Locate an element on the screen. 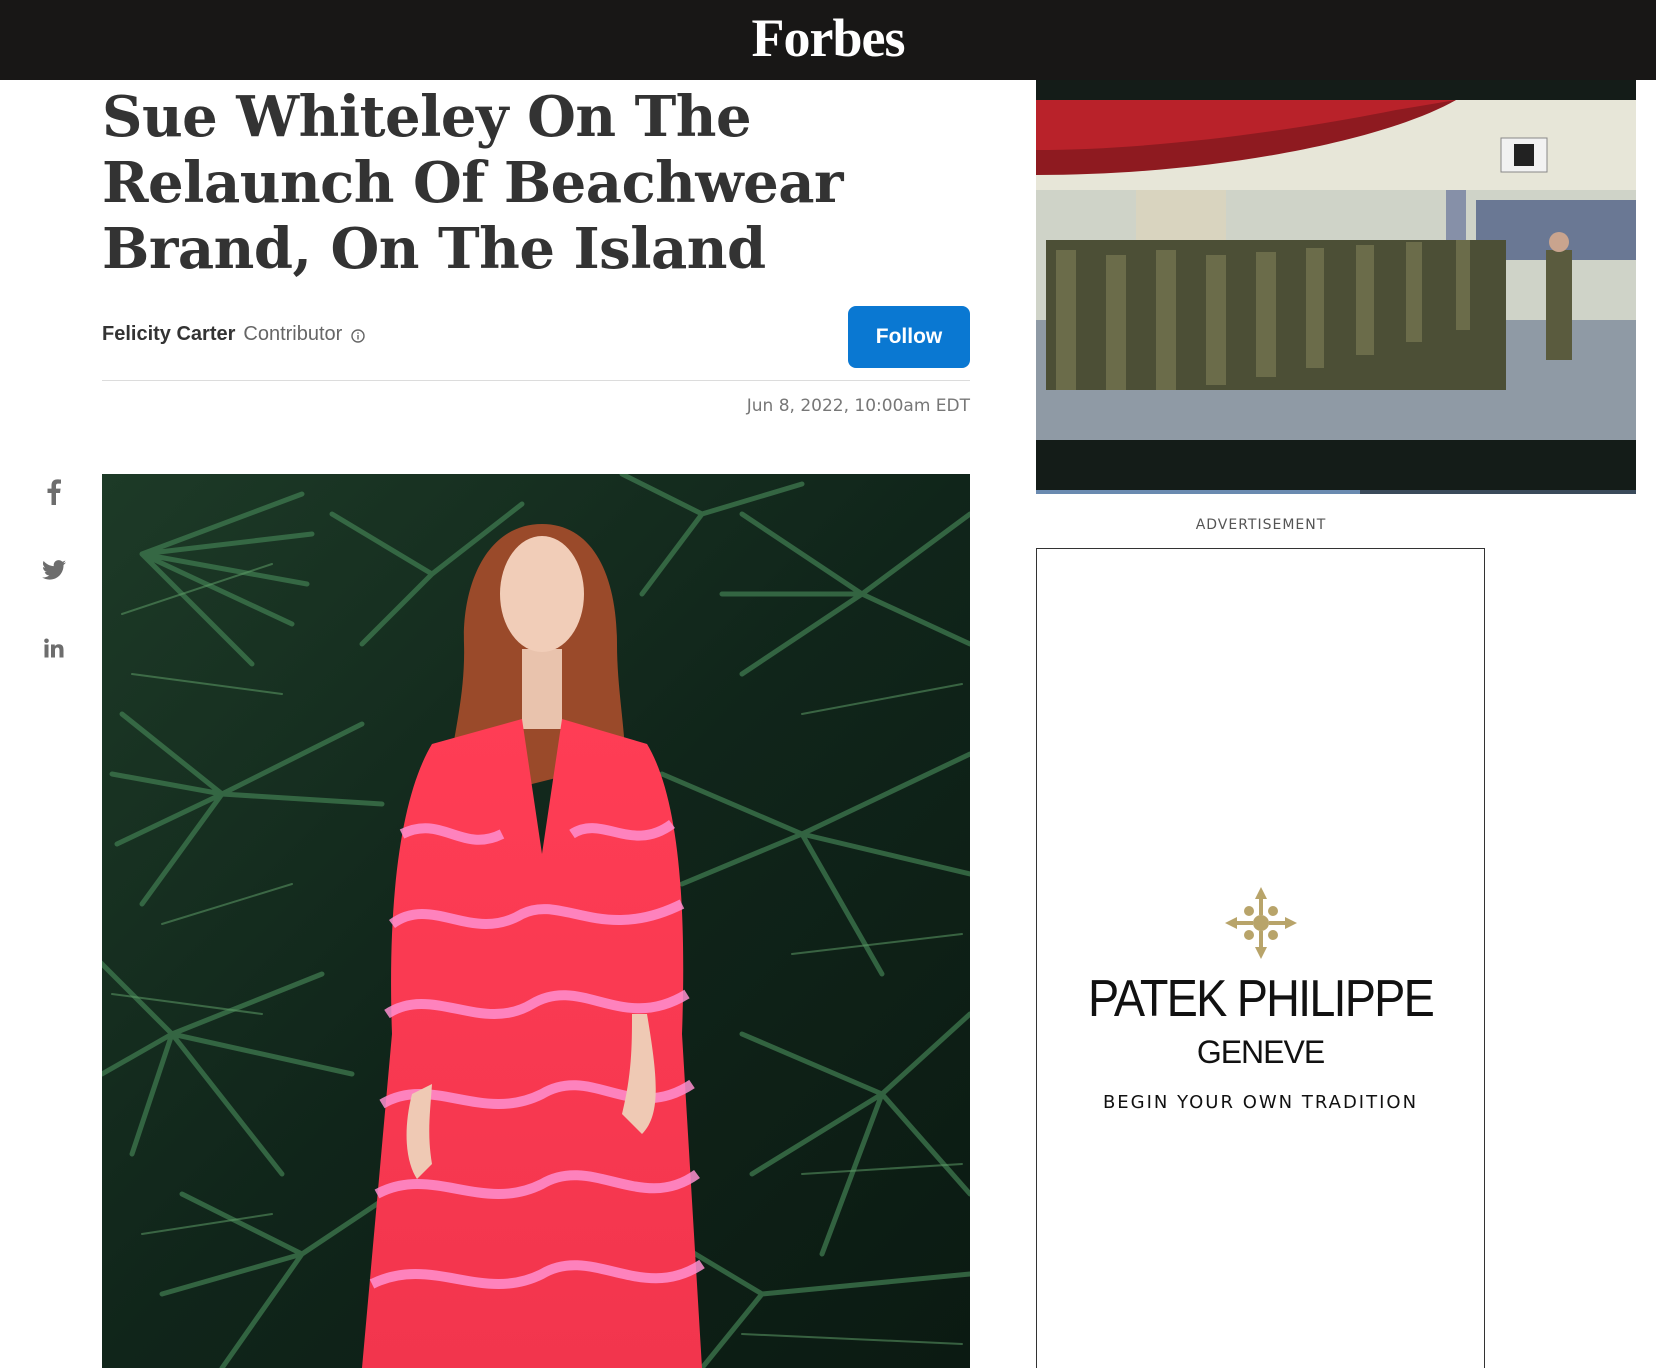  video-progress-bar is located at coordinates (1336, 492).